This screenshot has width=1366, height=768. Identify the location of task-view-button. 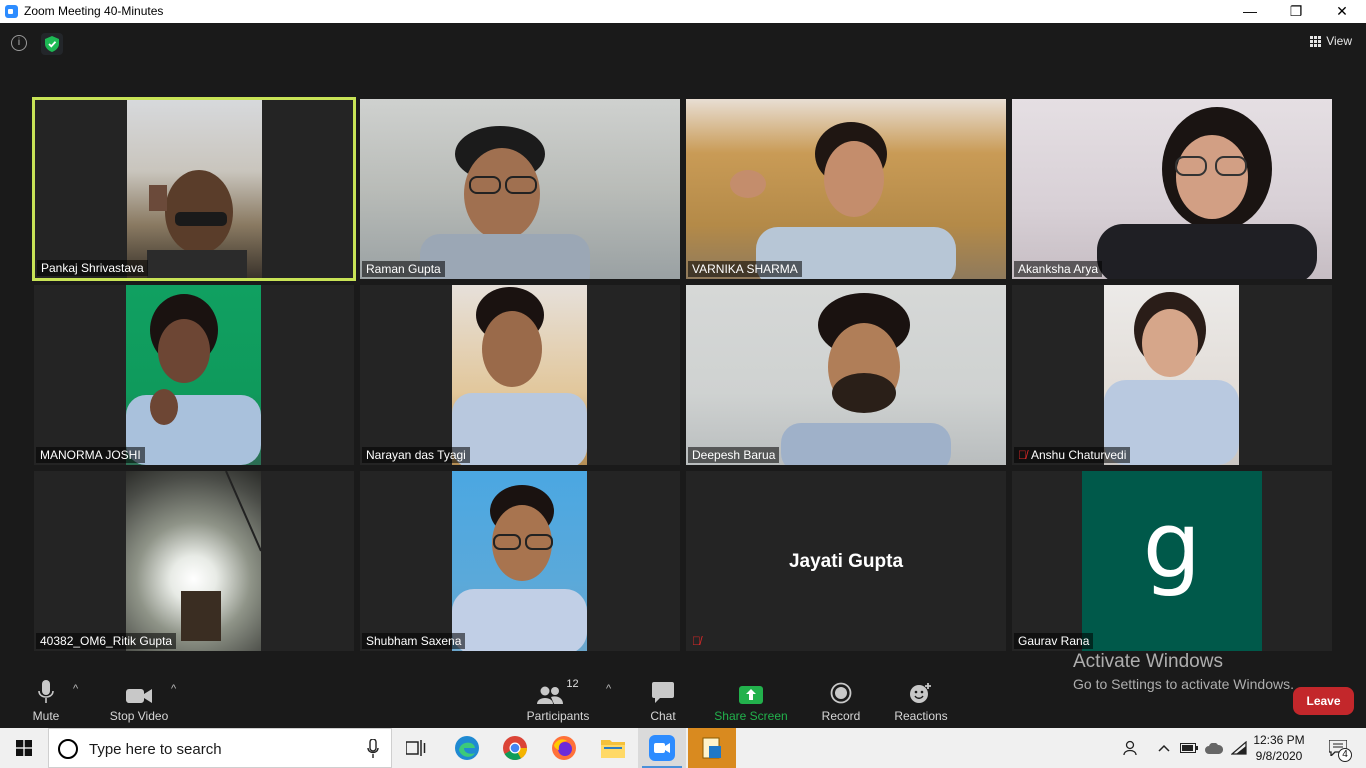
(416, 748).